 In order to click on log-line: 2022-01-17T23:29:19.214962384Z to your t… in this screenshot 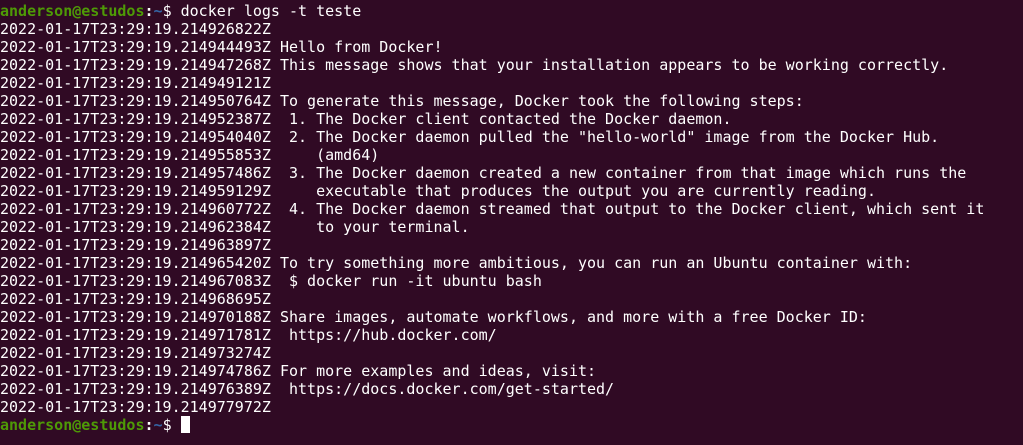, I will do `click(235, 227)`.